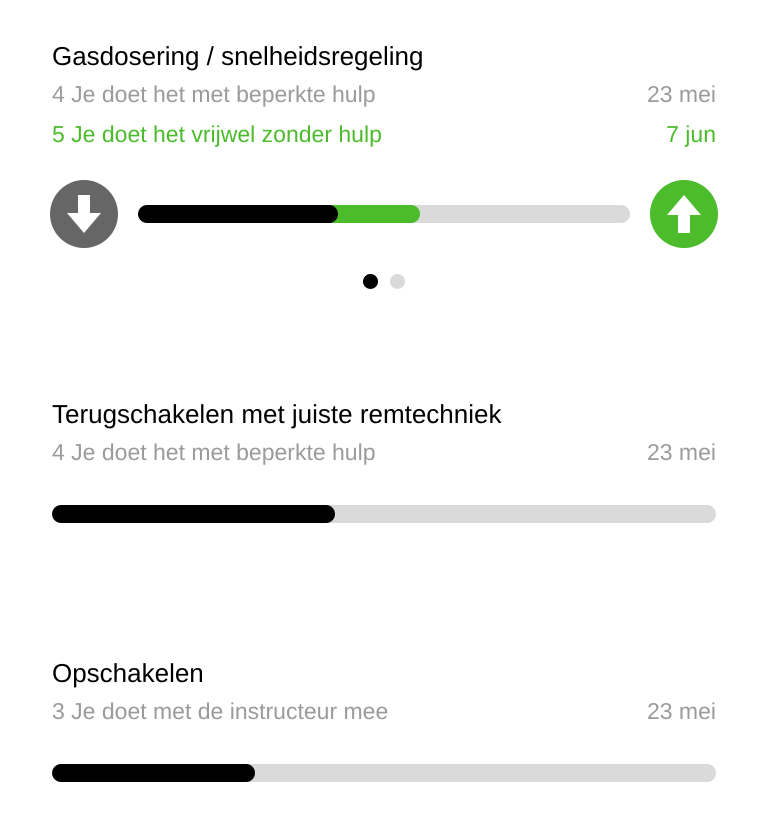 The height and width of the screenshot is (834, 768). I want to click on level-description: 5 Je doet het vrijwel zonder hulp, so click(217, 134).